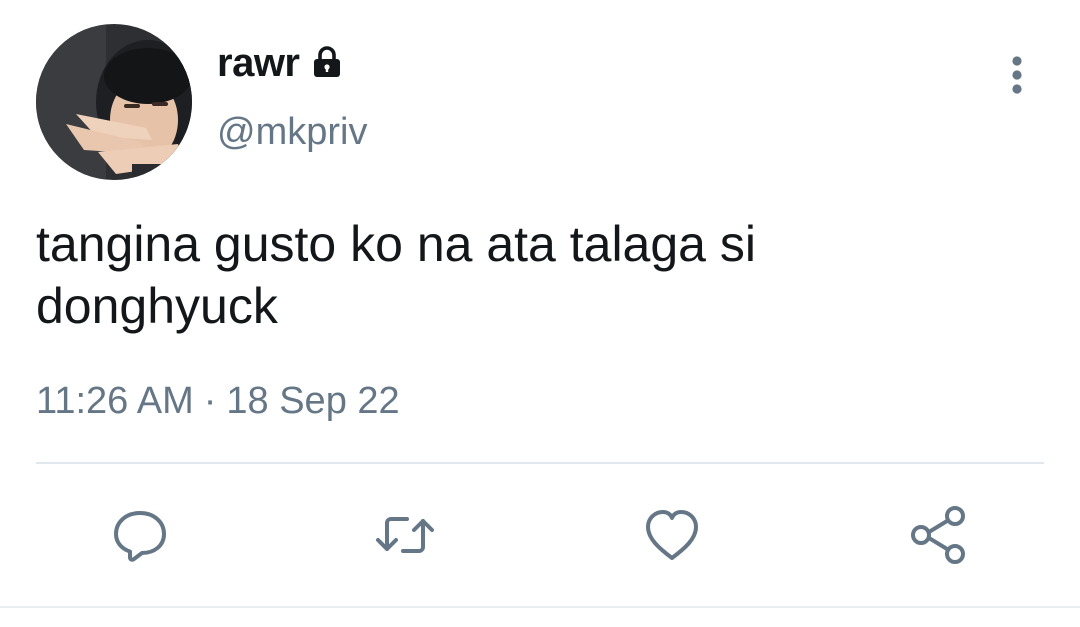  I want to click on bottom-divider, so click(540, 607).